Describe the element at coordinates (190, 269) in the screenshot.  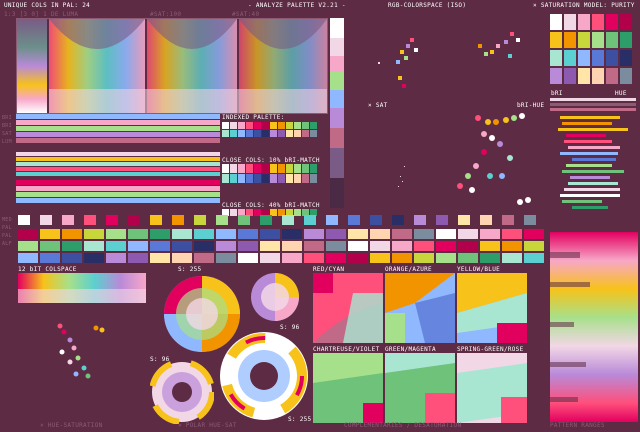
I see `s255-a-label: S: 255` at that location.